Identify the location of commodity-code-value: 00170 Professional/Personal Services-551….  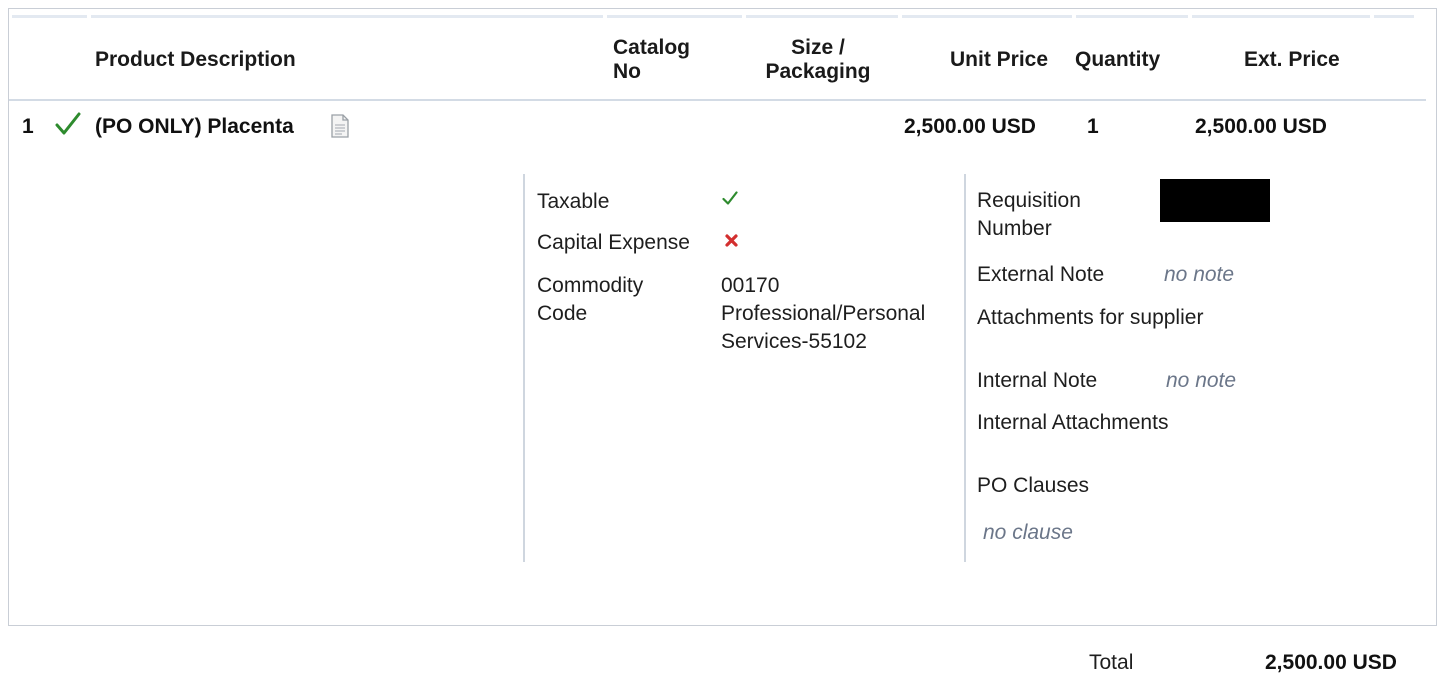
(823, 314).